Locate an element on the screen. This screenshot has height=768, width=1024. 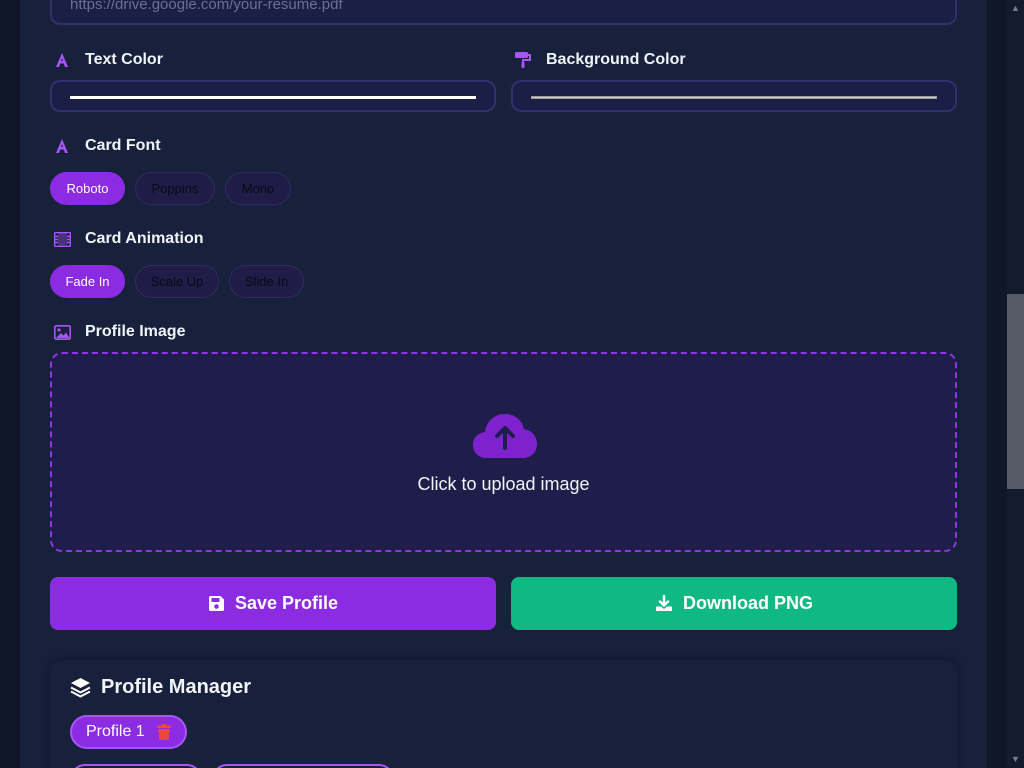
card-animation-label: Card Animation is located at coordinates (128, 239).